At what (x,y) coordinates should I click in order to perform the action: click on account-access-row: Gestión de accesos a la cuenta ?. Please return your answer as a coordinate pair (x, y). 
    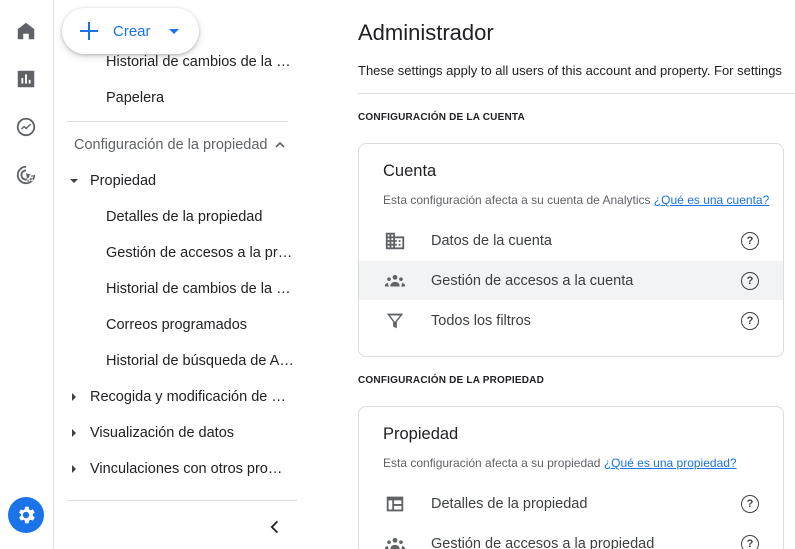
    Looking at the image, I should click on (571, 280).